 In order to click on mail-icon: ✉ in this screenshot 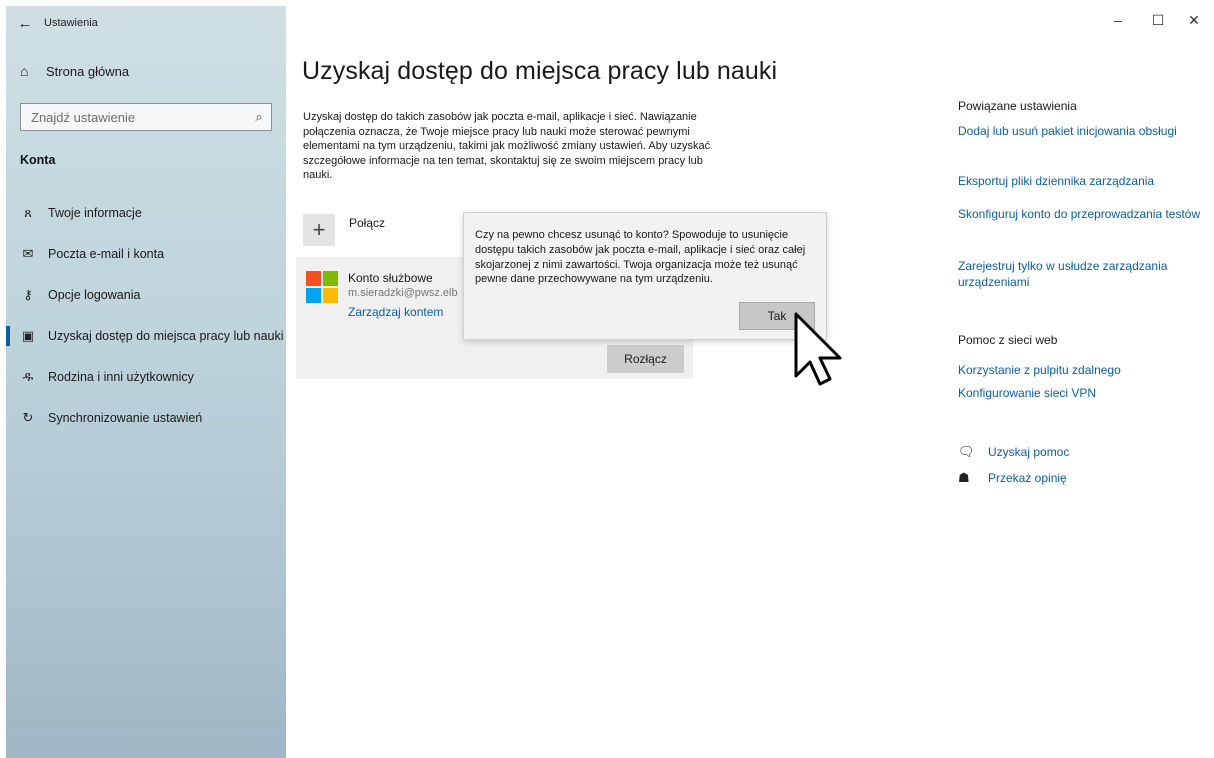, I will do `click(28, 253)`.